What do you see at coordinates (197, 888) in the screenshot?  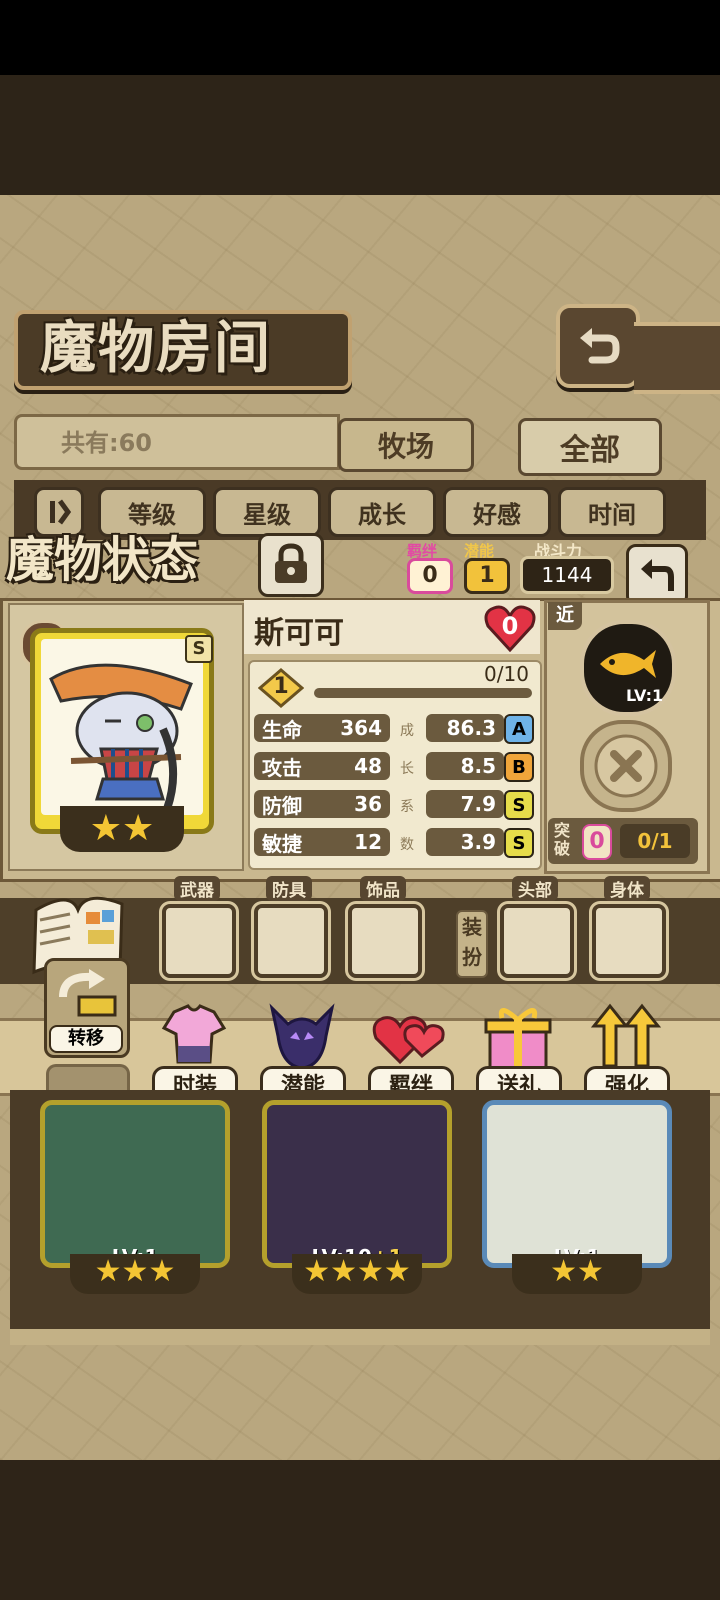 I see `slot-label: 武器` at bounding box center [197, 888].